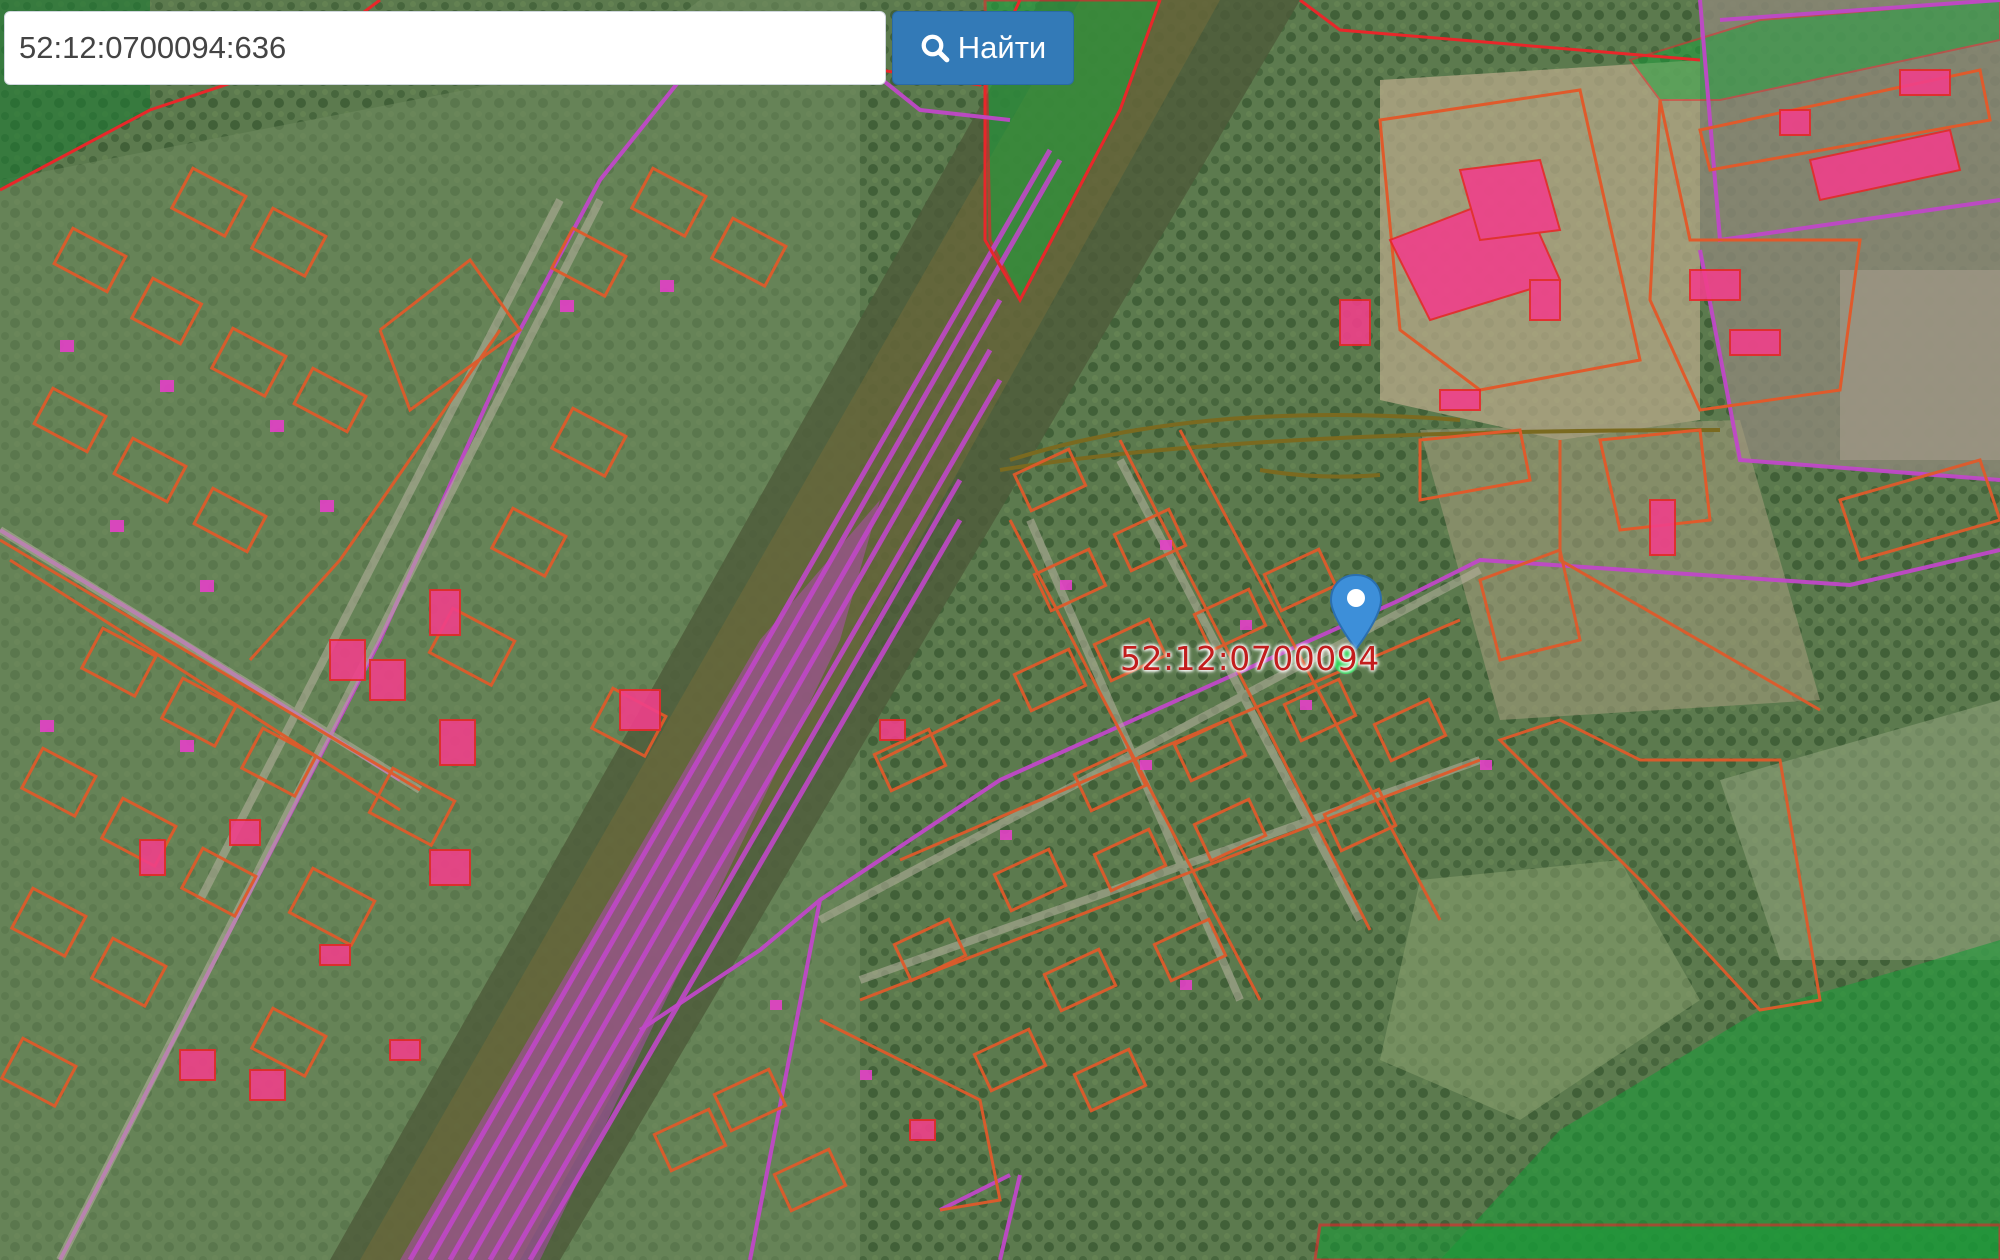 The image size is (2000, 1260). What do you see at coordinates (1250, 658) in the screenshot?
I see `parcel-cadastral-label: 52:12:0700094` at bounding box center [1250, 658].